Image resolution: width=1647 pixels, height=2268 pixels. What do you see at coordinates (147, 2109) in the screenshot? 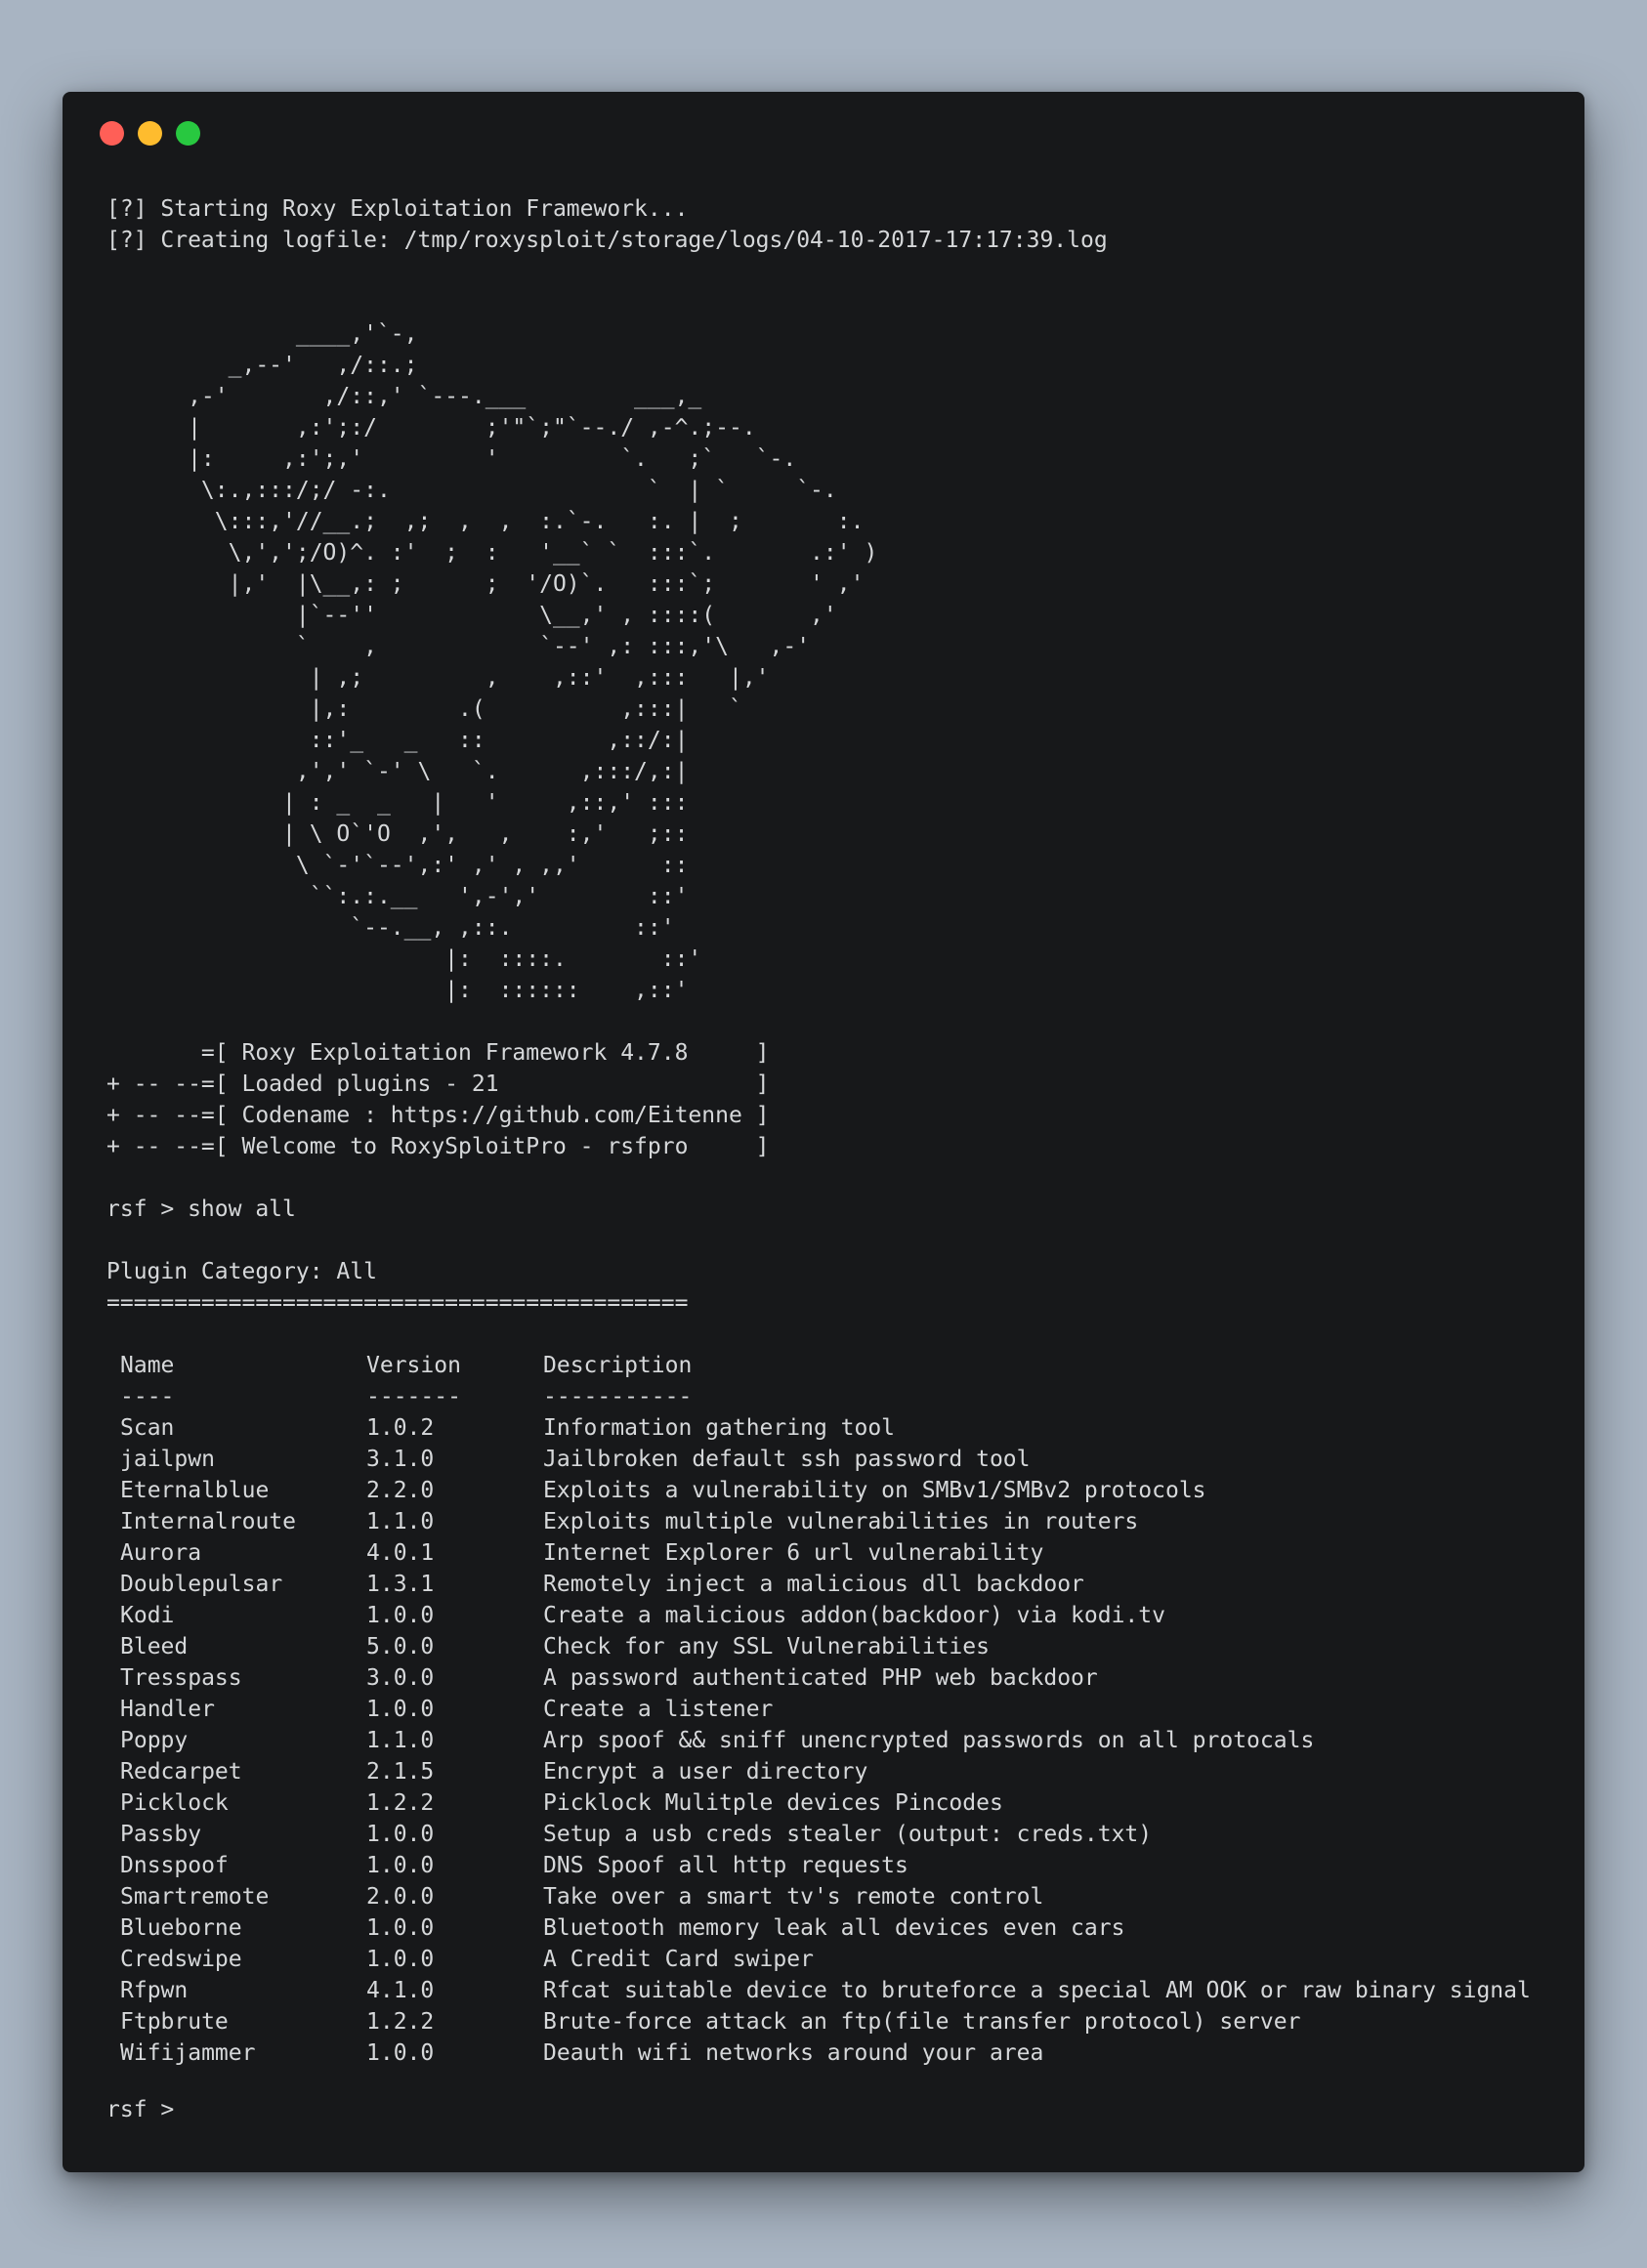
I see `command-prompt: rsf >` at bounding box center [147, 2109].